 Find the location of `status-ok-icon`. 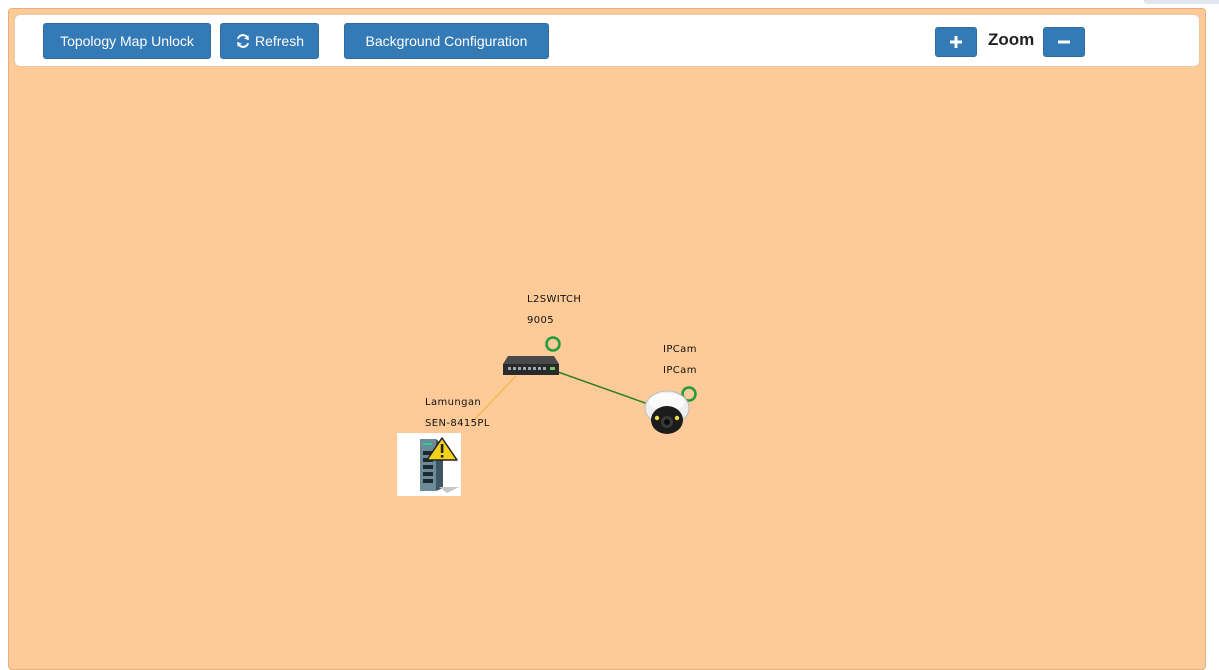

status-ok-icon is located at coordinates (553, 344).